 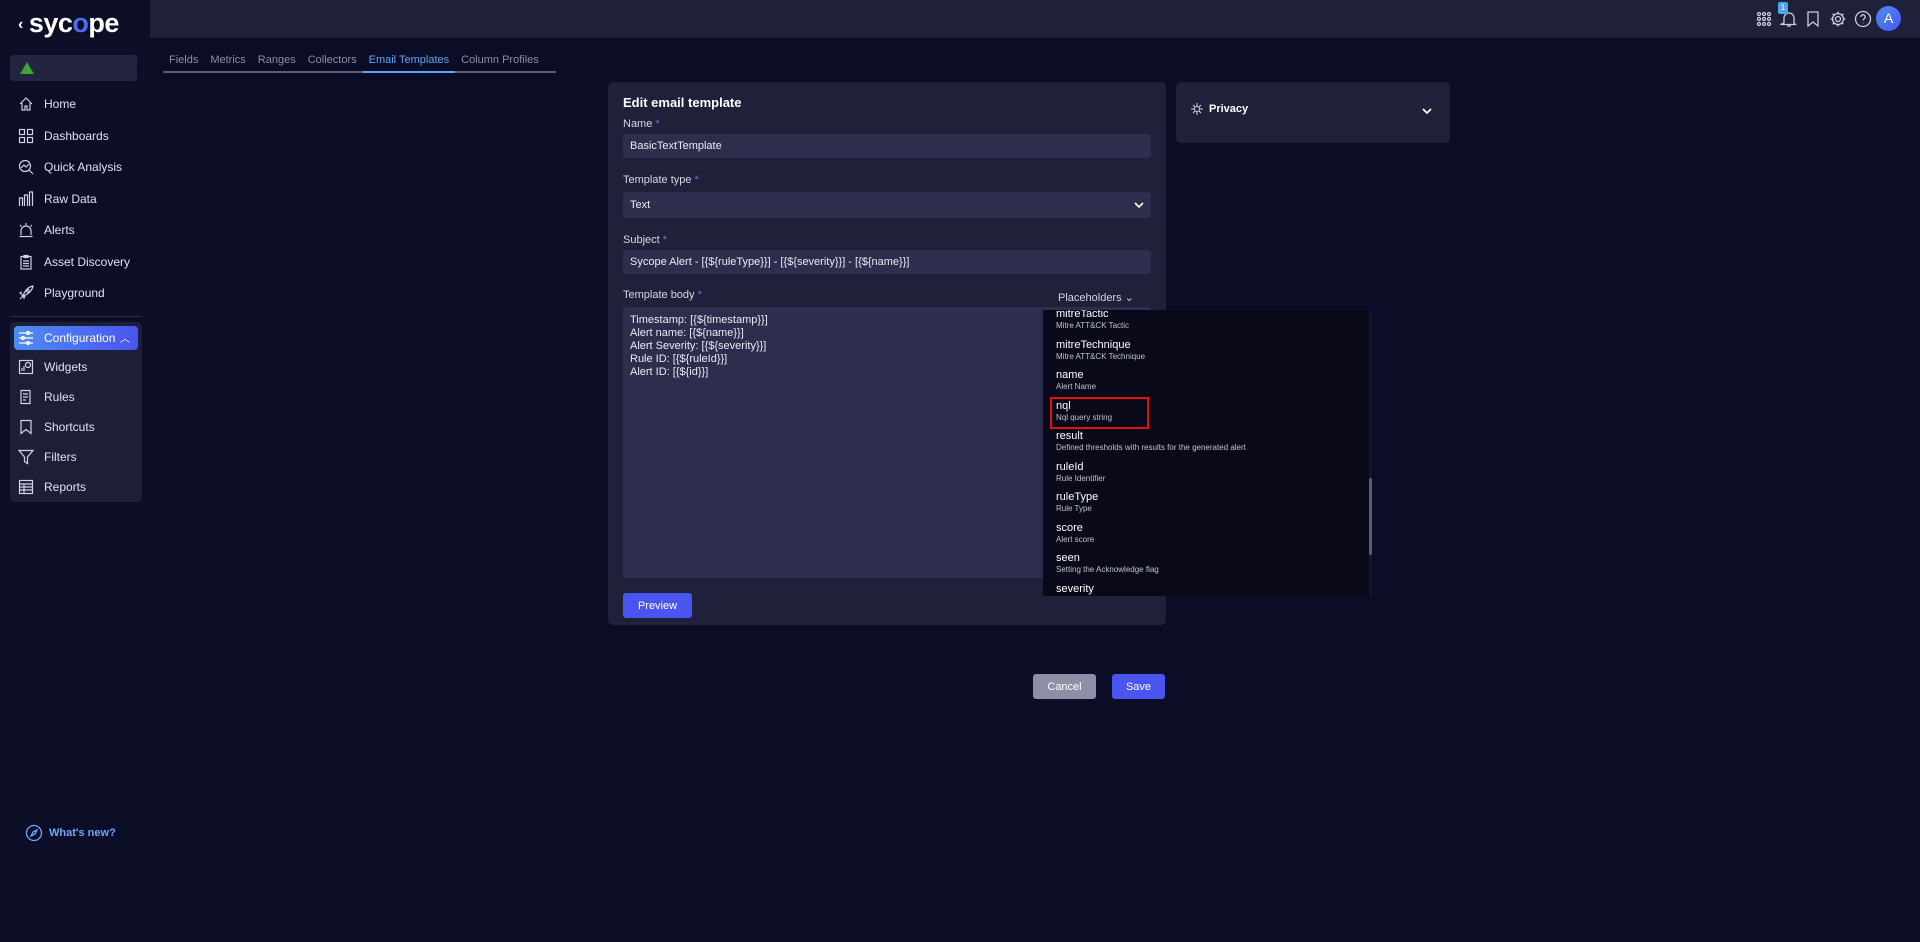 I want to click on bookmark-icon, so click(x=1813, y=19).